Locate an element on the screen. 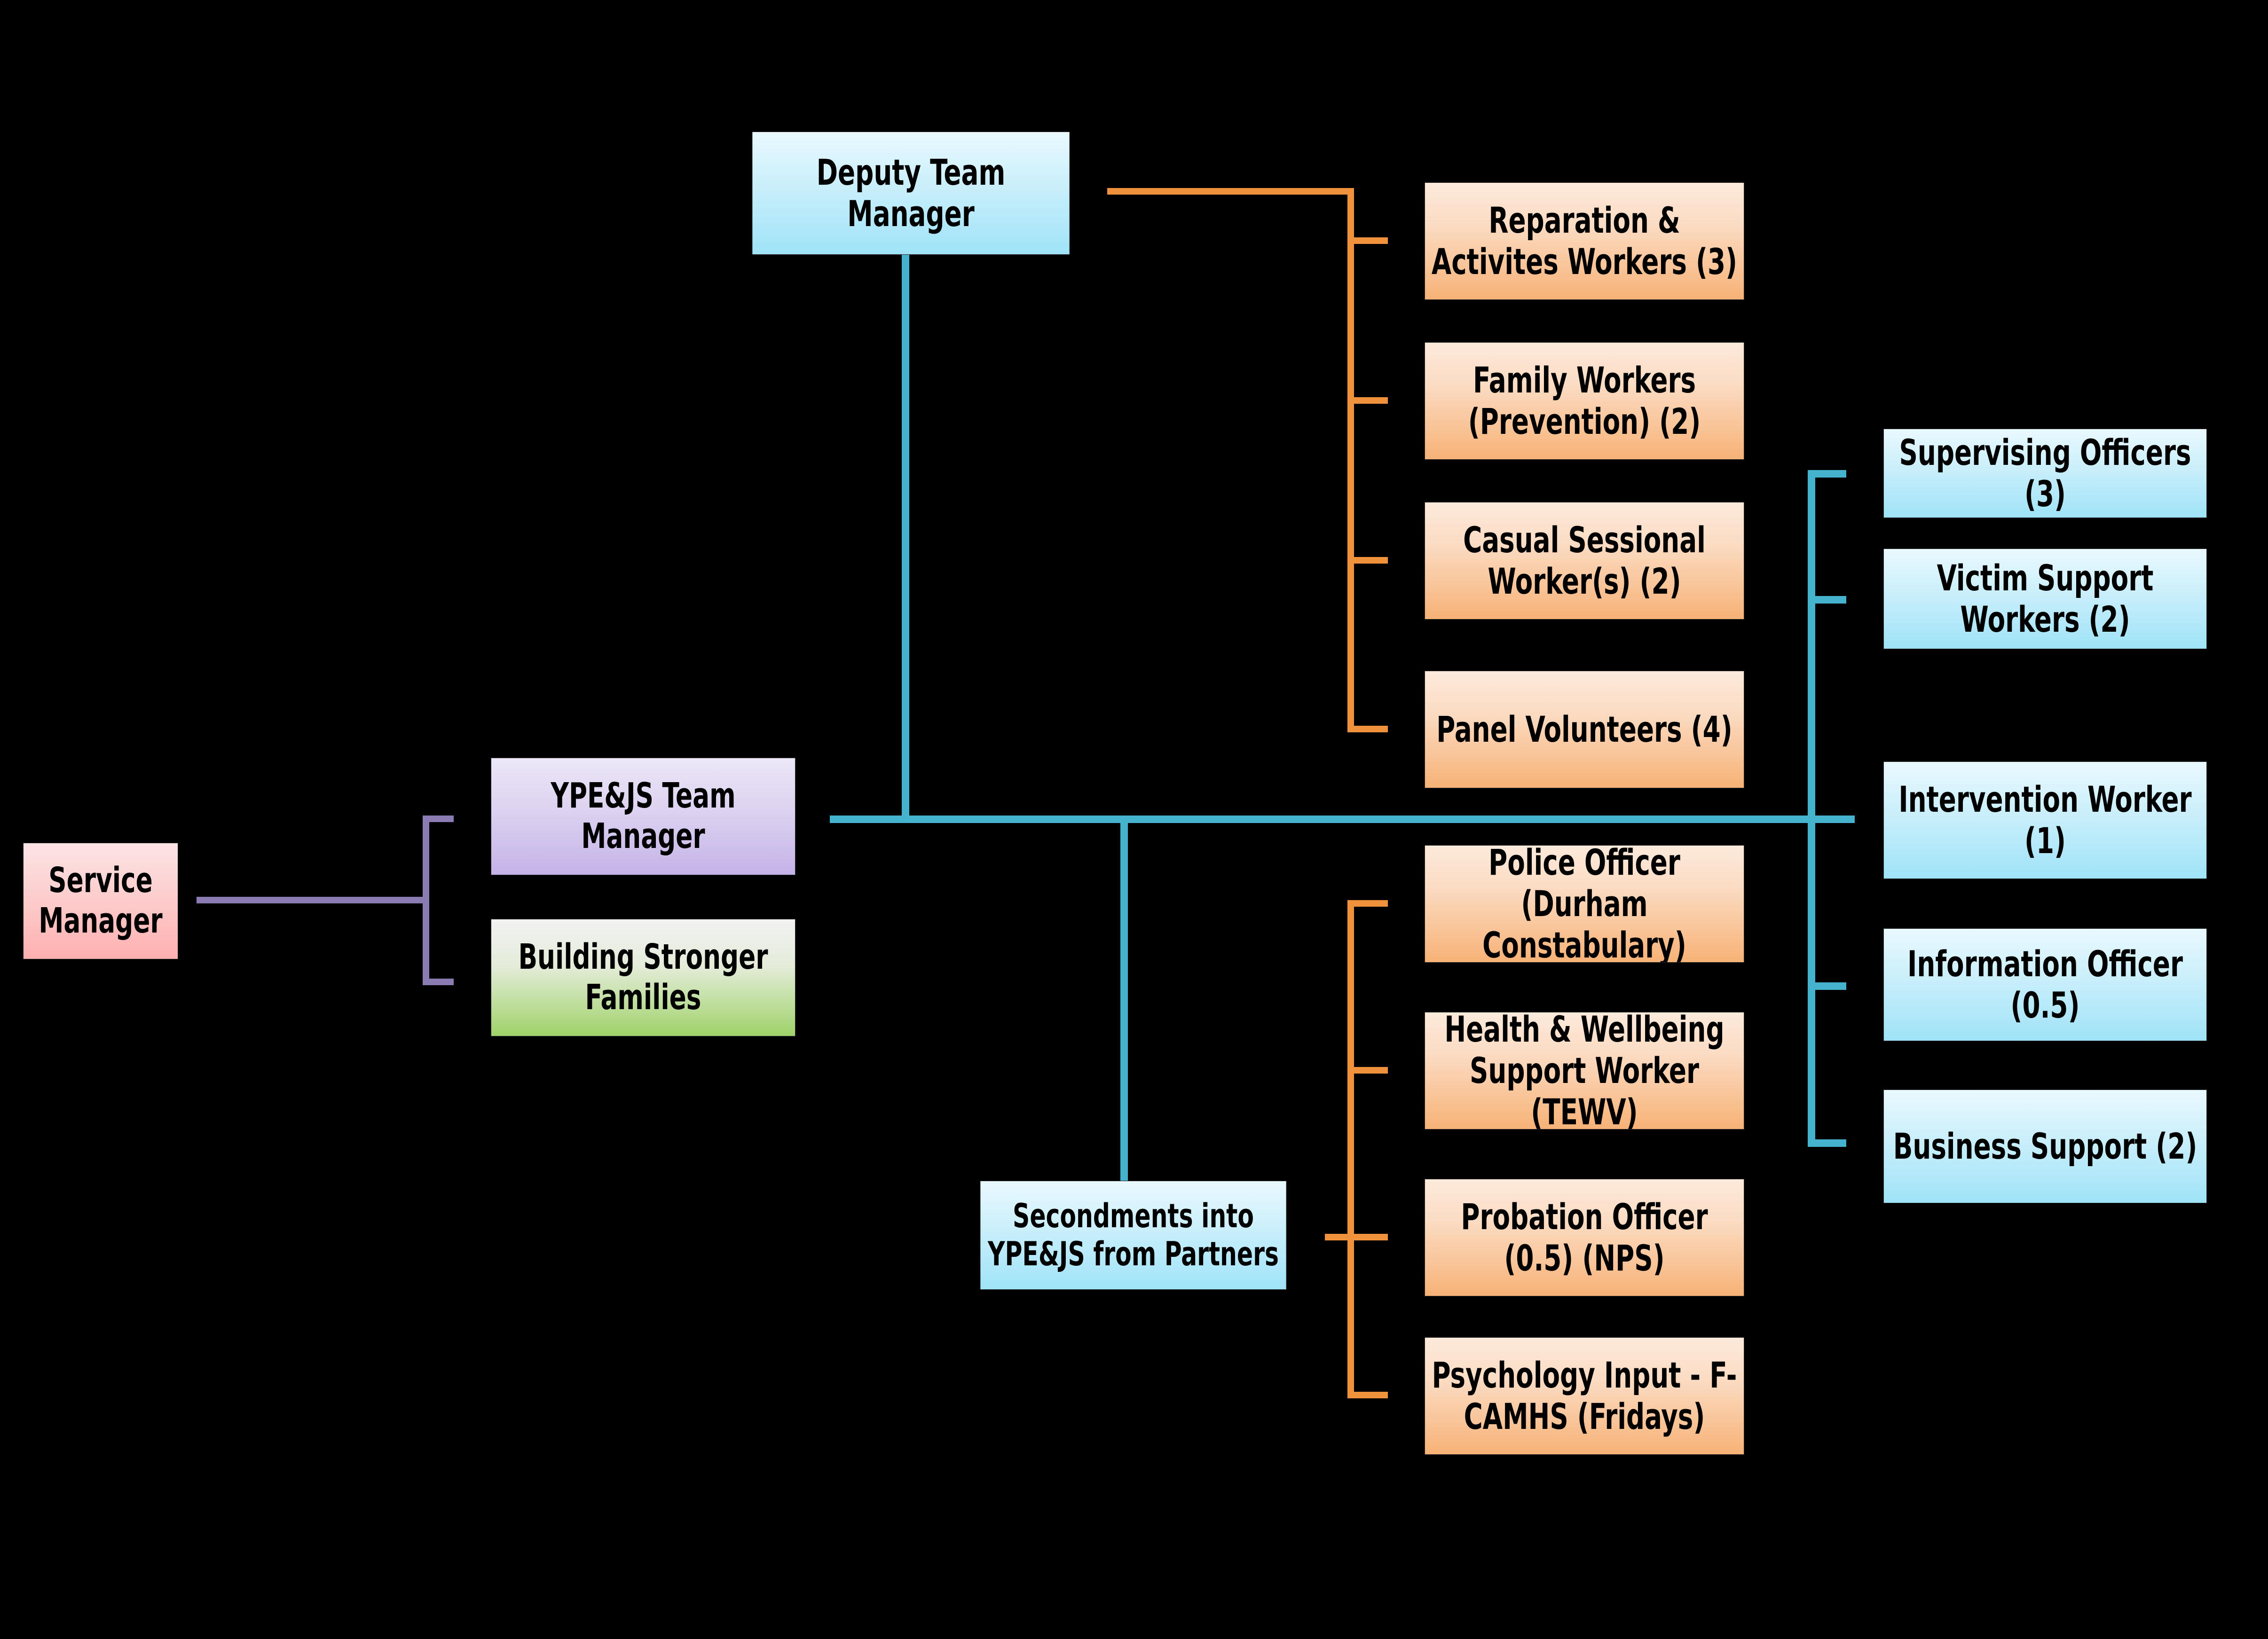 The image size is (2268, 1639). police-officer-label: Police Officer (Durham Constabulary) is located at coordinates (1584, 904).